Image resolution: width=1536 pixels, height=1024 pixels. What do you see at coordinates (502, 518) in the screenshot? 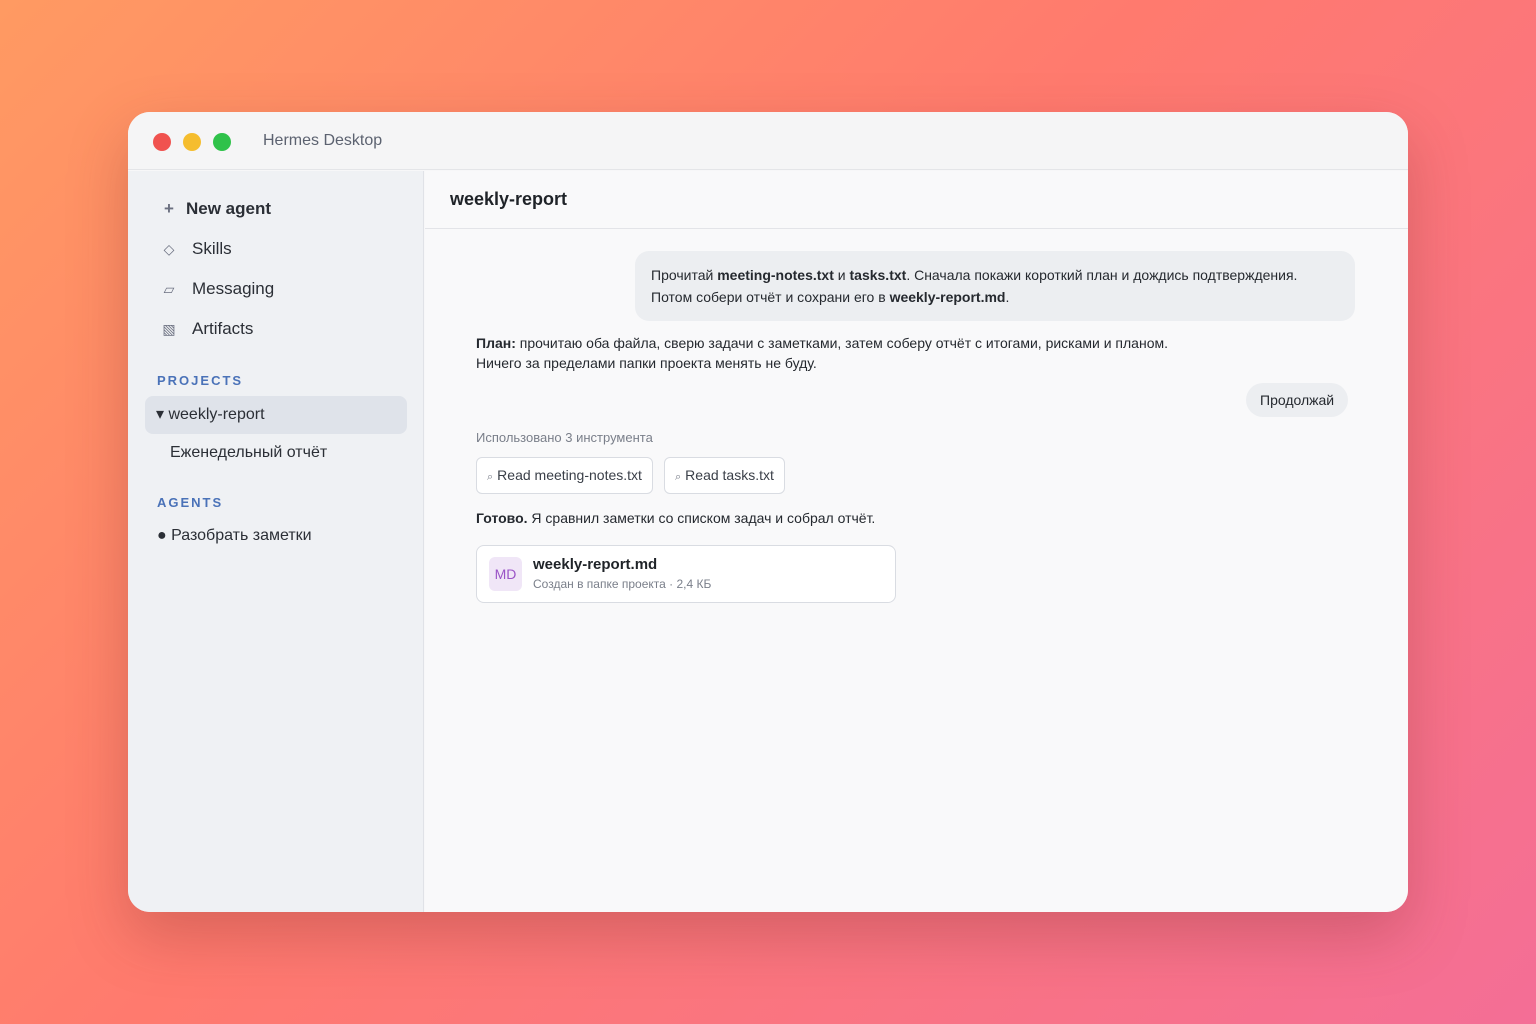
I see `done-label: Готово.` at bounding box center [502, 518].